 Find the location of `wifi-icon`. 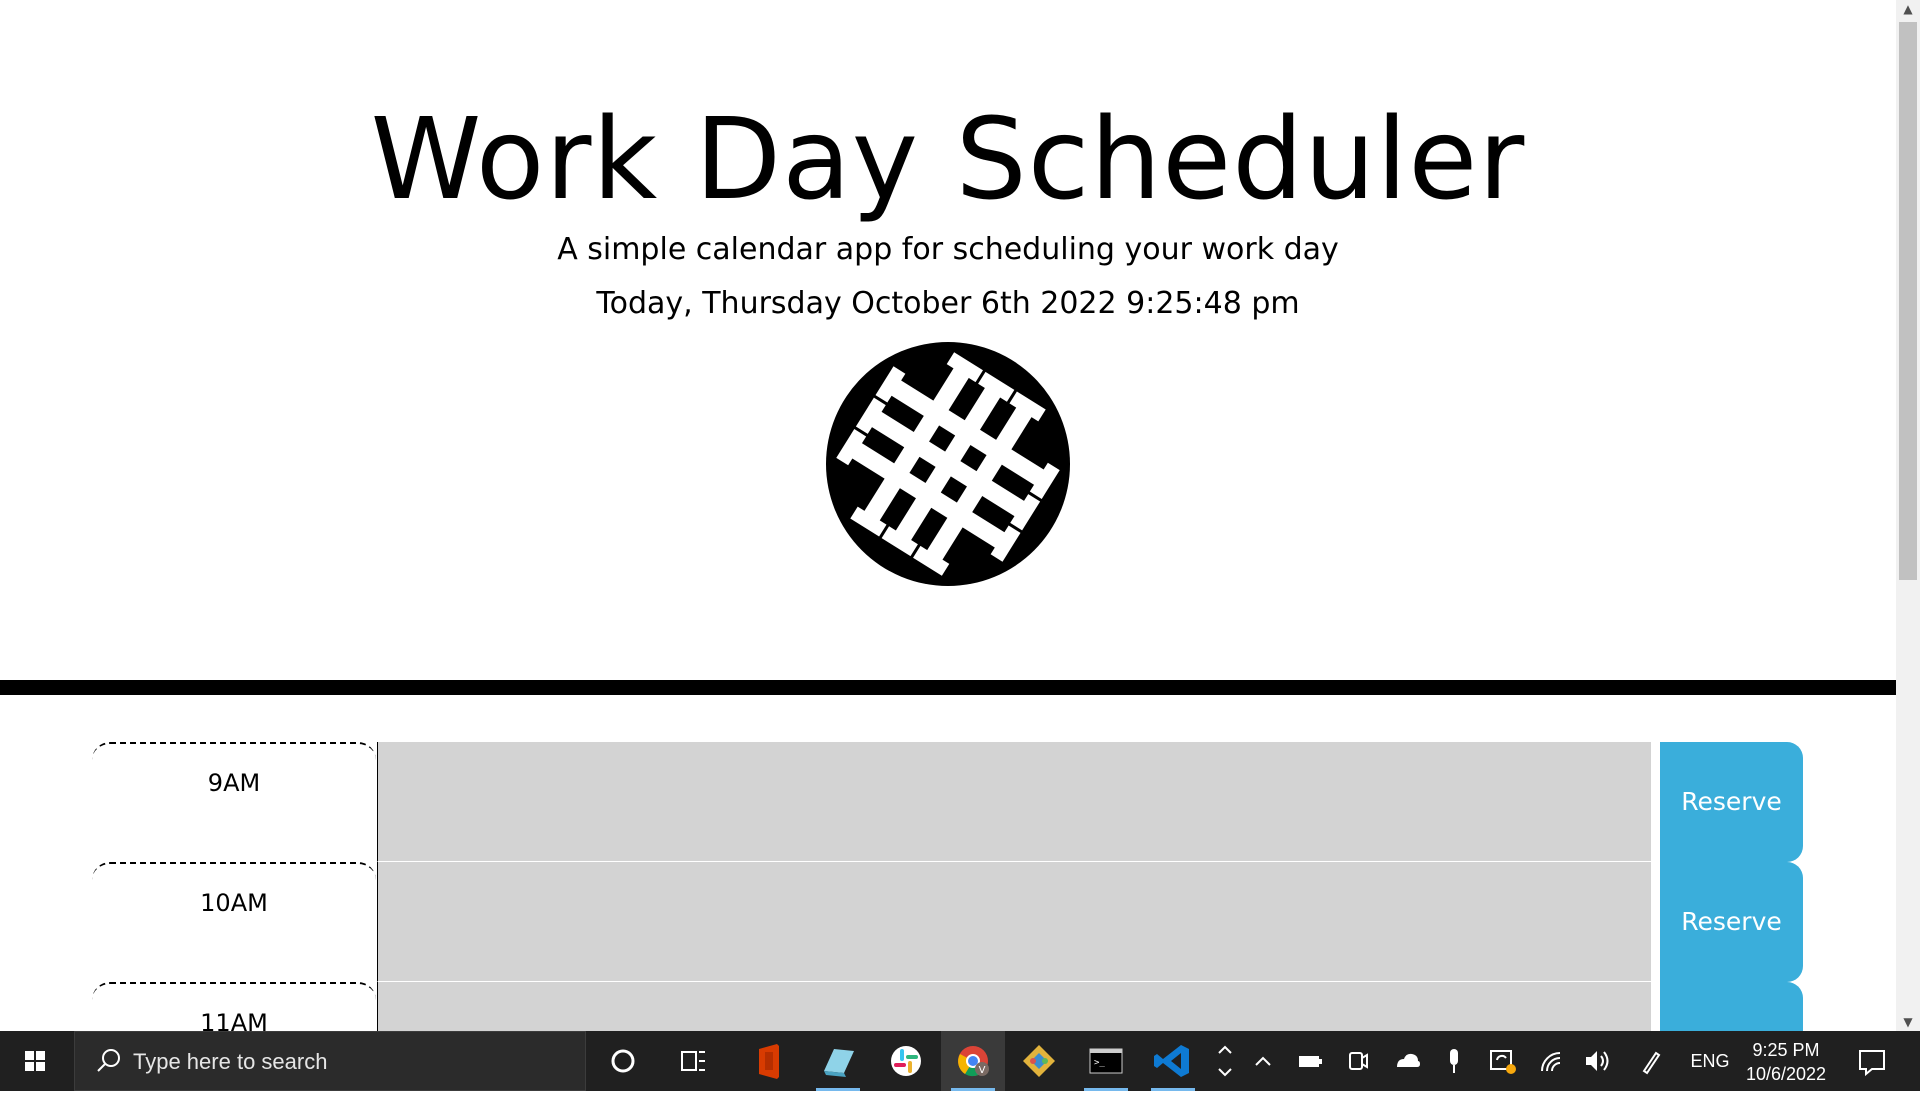

wifi-icon is located at coordinates (1551, 1061).